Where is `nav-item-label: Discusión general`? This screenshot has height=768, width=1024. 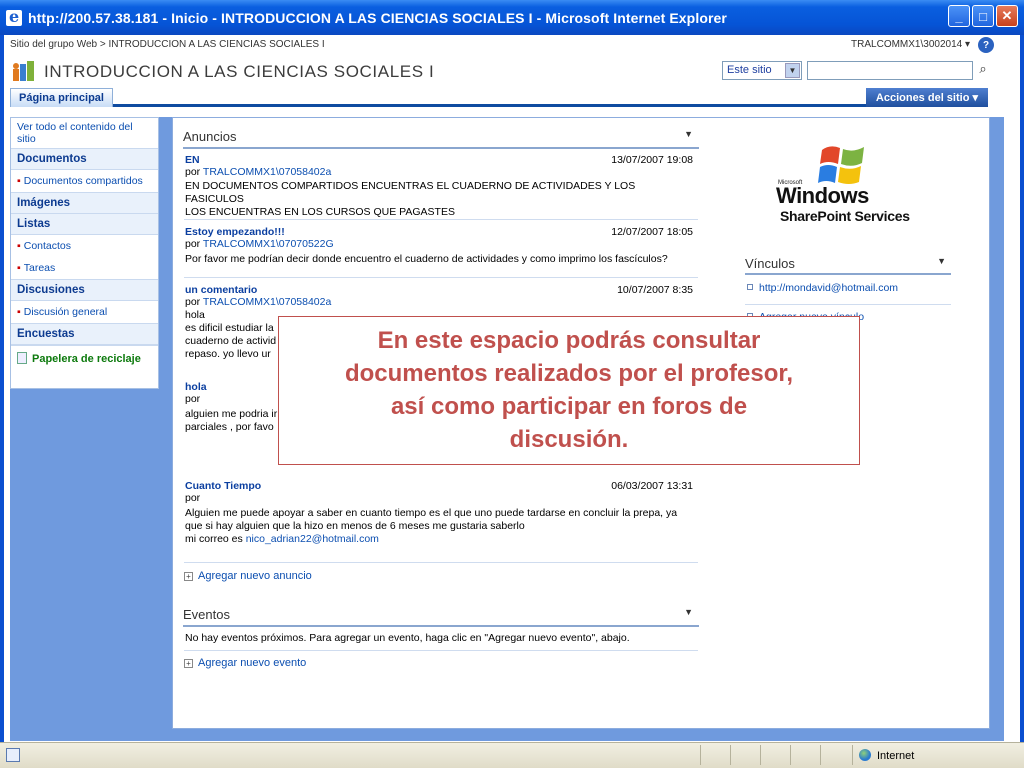
nav-item-label: Discusión general is located at coordinates (65, 312).